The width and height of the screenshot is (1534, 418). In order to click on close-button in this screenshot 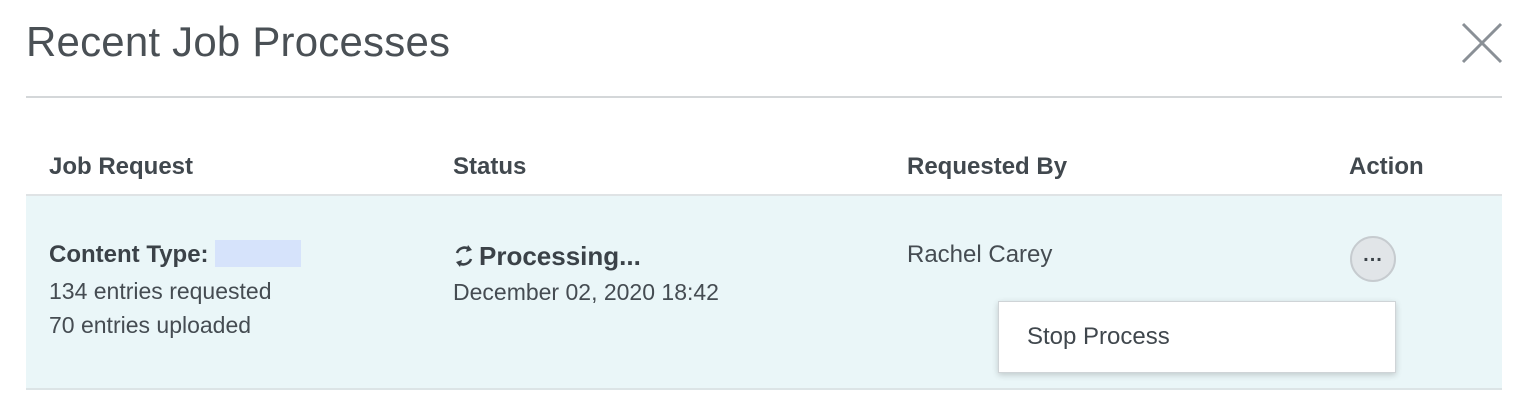, I will do `click(1482, 43)`.